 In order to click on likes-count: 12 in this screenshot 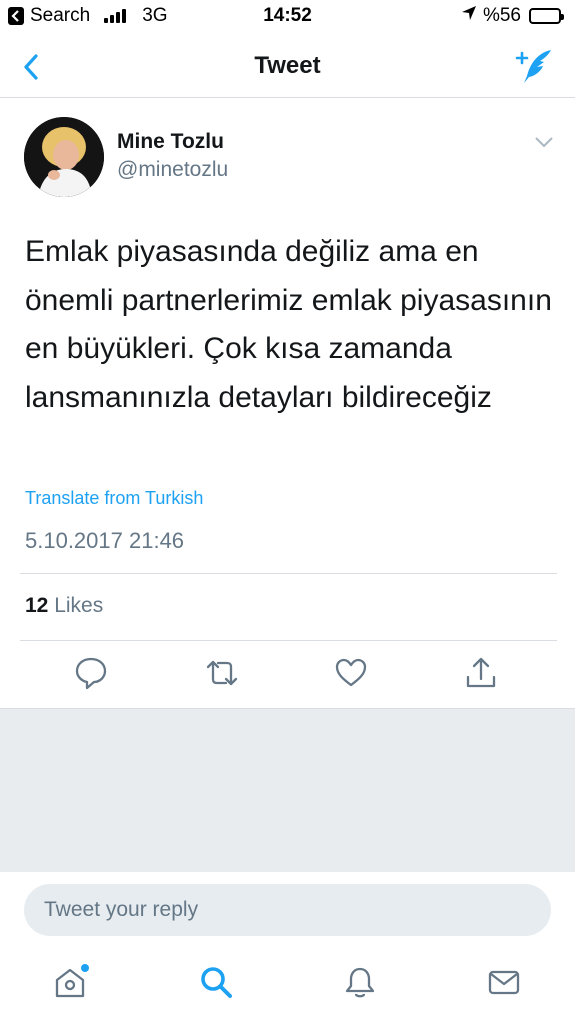, I will do `click(37, 605)`.